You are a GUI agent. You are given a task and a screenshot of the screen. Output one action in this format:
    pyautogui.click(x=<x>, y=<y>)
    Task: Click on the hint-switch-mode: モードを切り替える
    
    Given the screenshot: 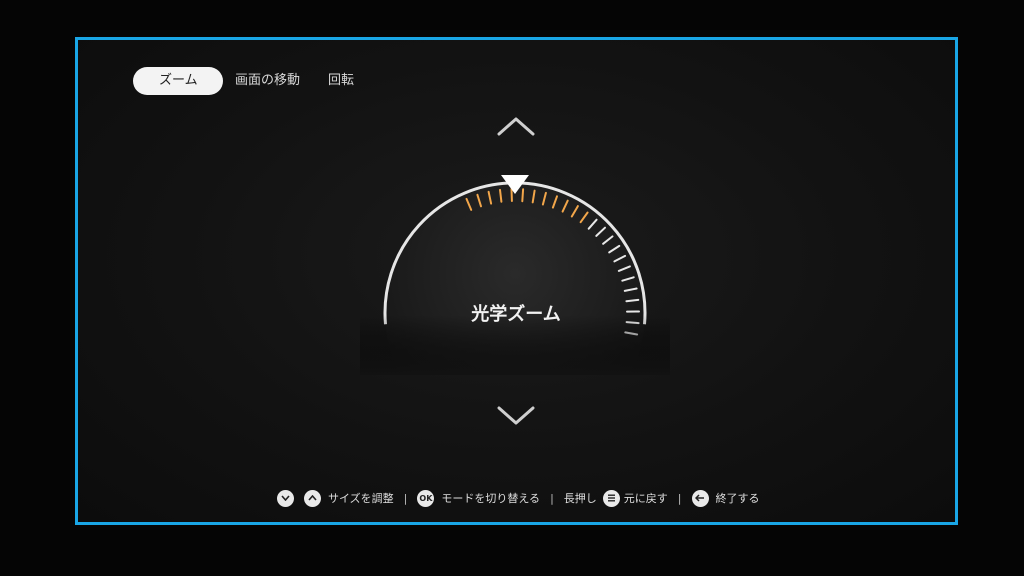 What is the action you would take?
    pyautogui.click(x=491, y=498)
    